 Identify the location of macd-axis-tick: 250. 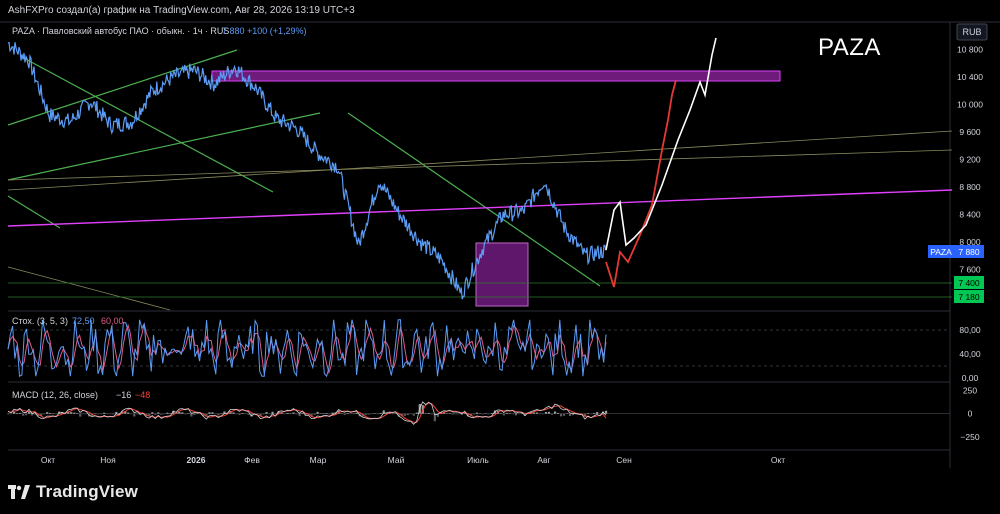
(970, 391).